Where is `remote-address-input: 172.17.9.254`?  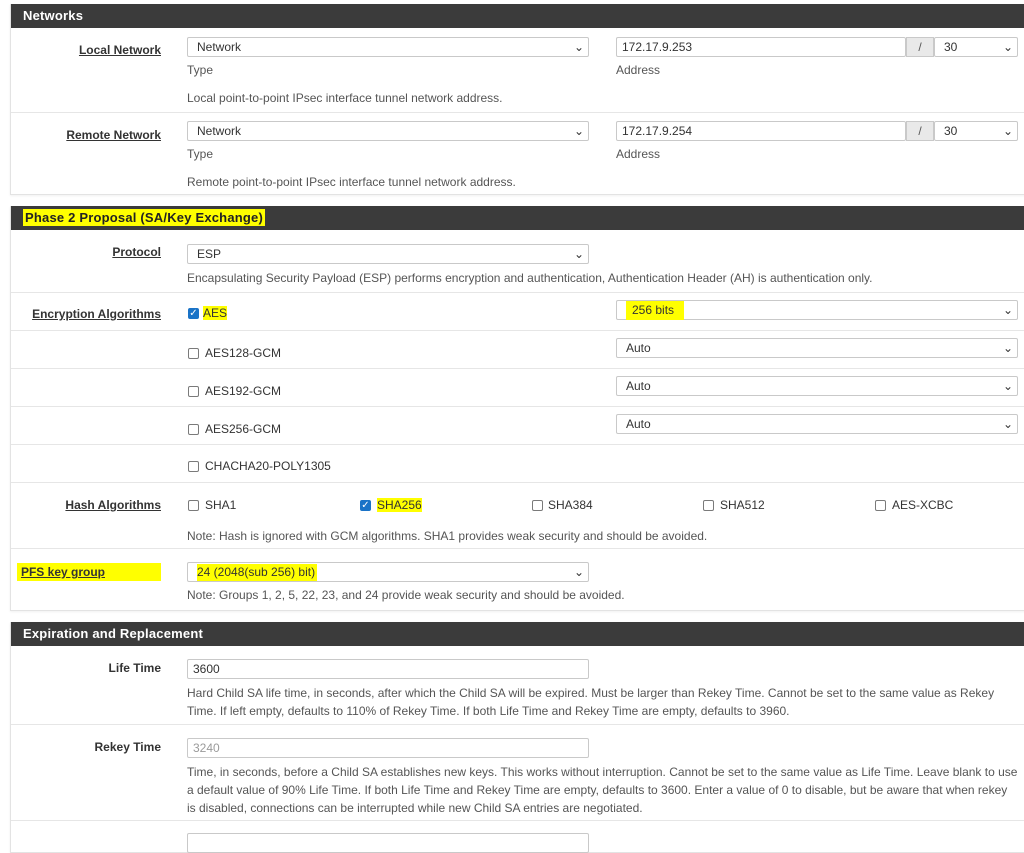
remote-address-input: 172.17.9.254 is located at coordinates (761, 131).